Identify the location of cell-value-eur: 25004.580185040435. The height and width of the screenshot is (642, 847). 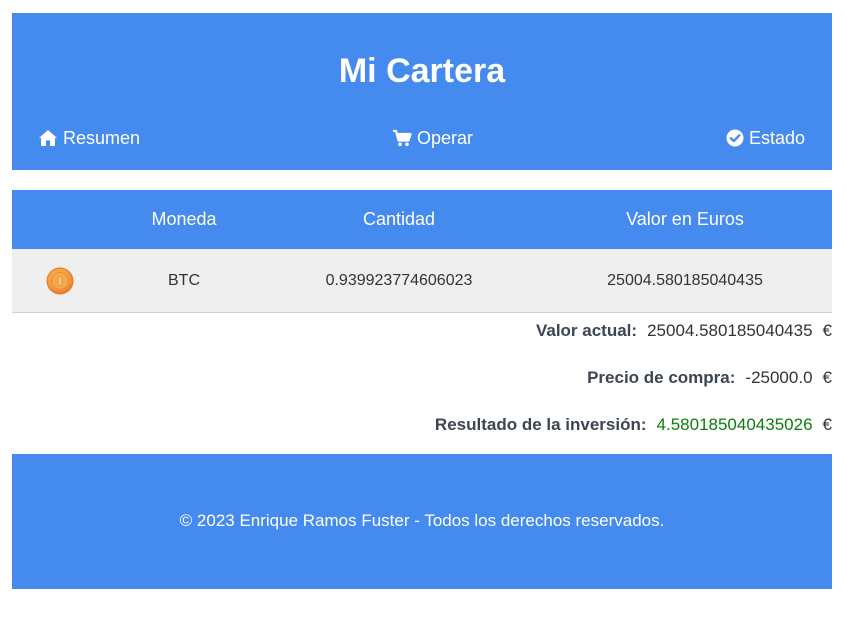
(685, 280).